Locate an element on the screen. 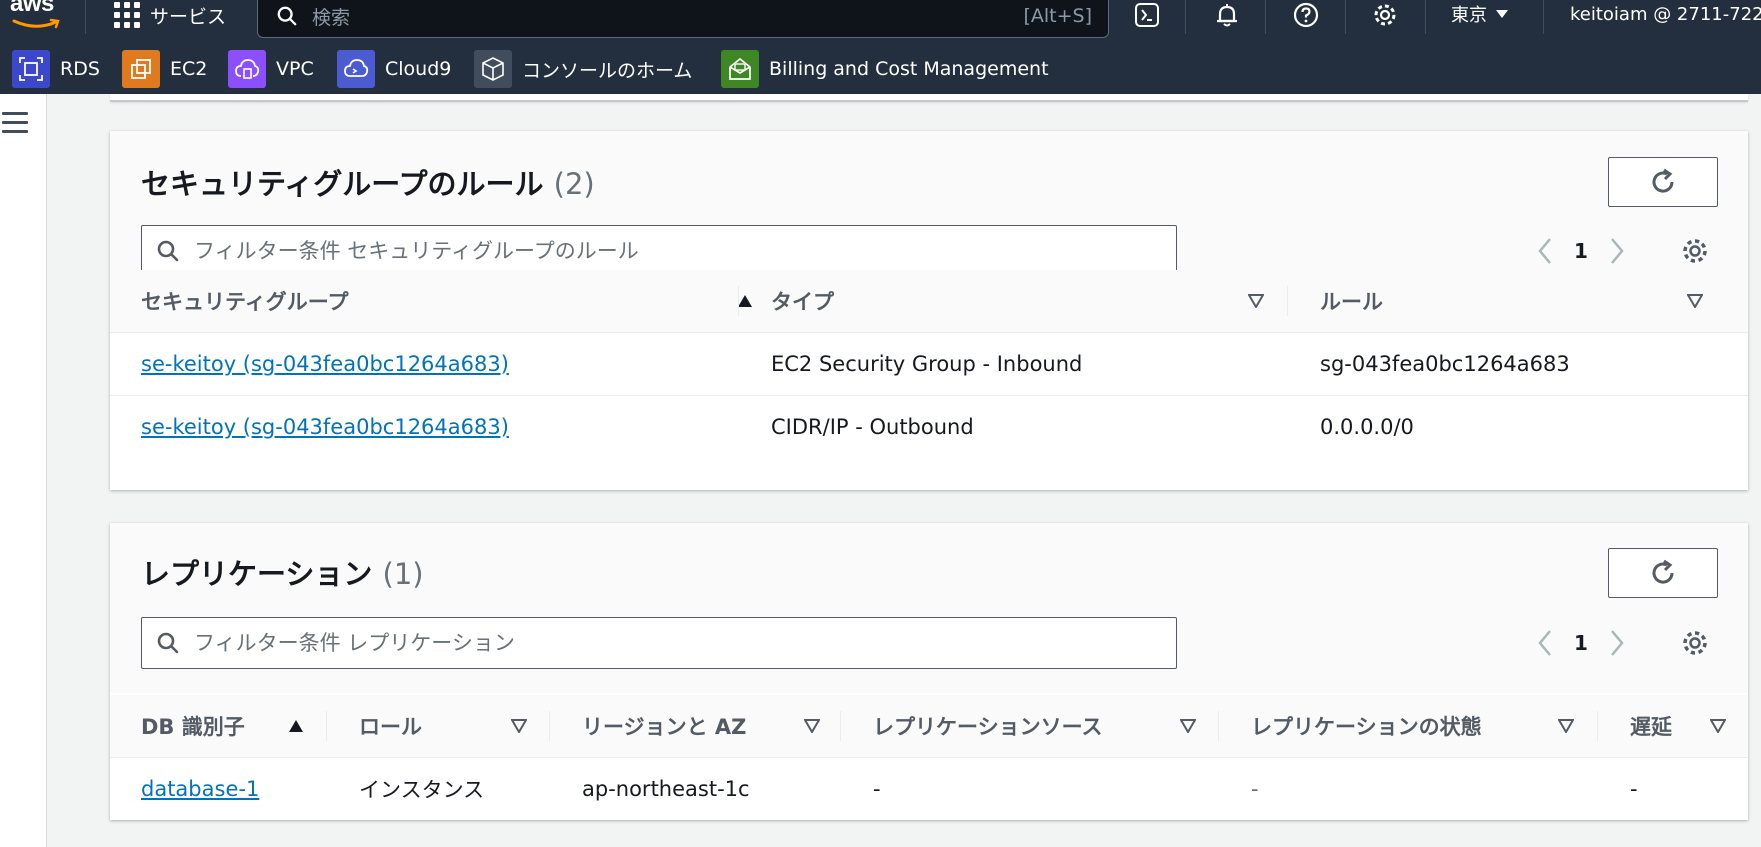 This screenshot has height=847, width=1761. count-badge: (1) is located at coordinates (403, 574).